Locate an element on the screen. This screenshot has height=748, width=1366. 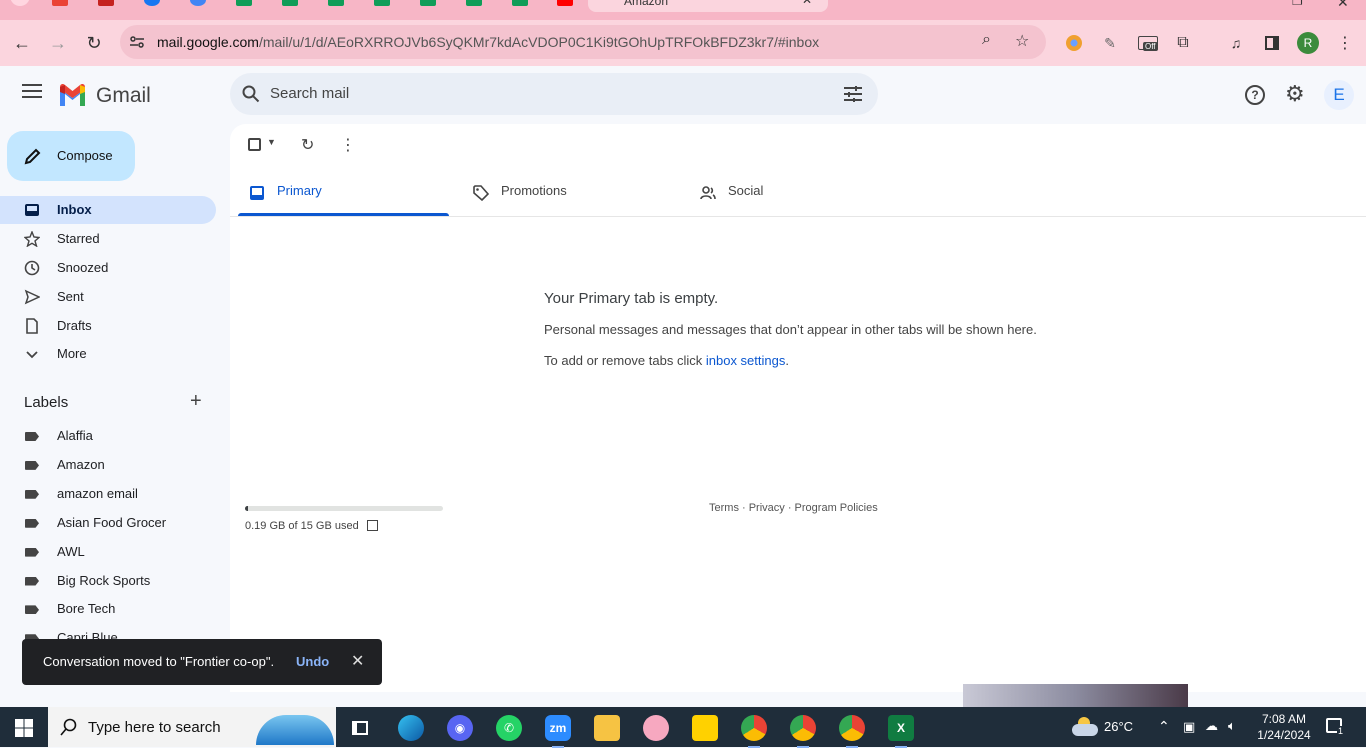
discord-icon: ◉ is located at coordinates (460, 728).